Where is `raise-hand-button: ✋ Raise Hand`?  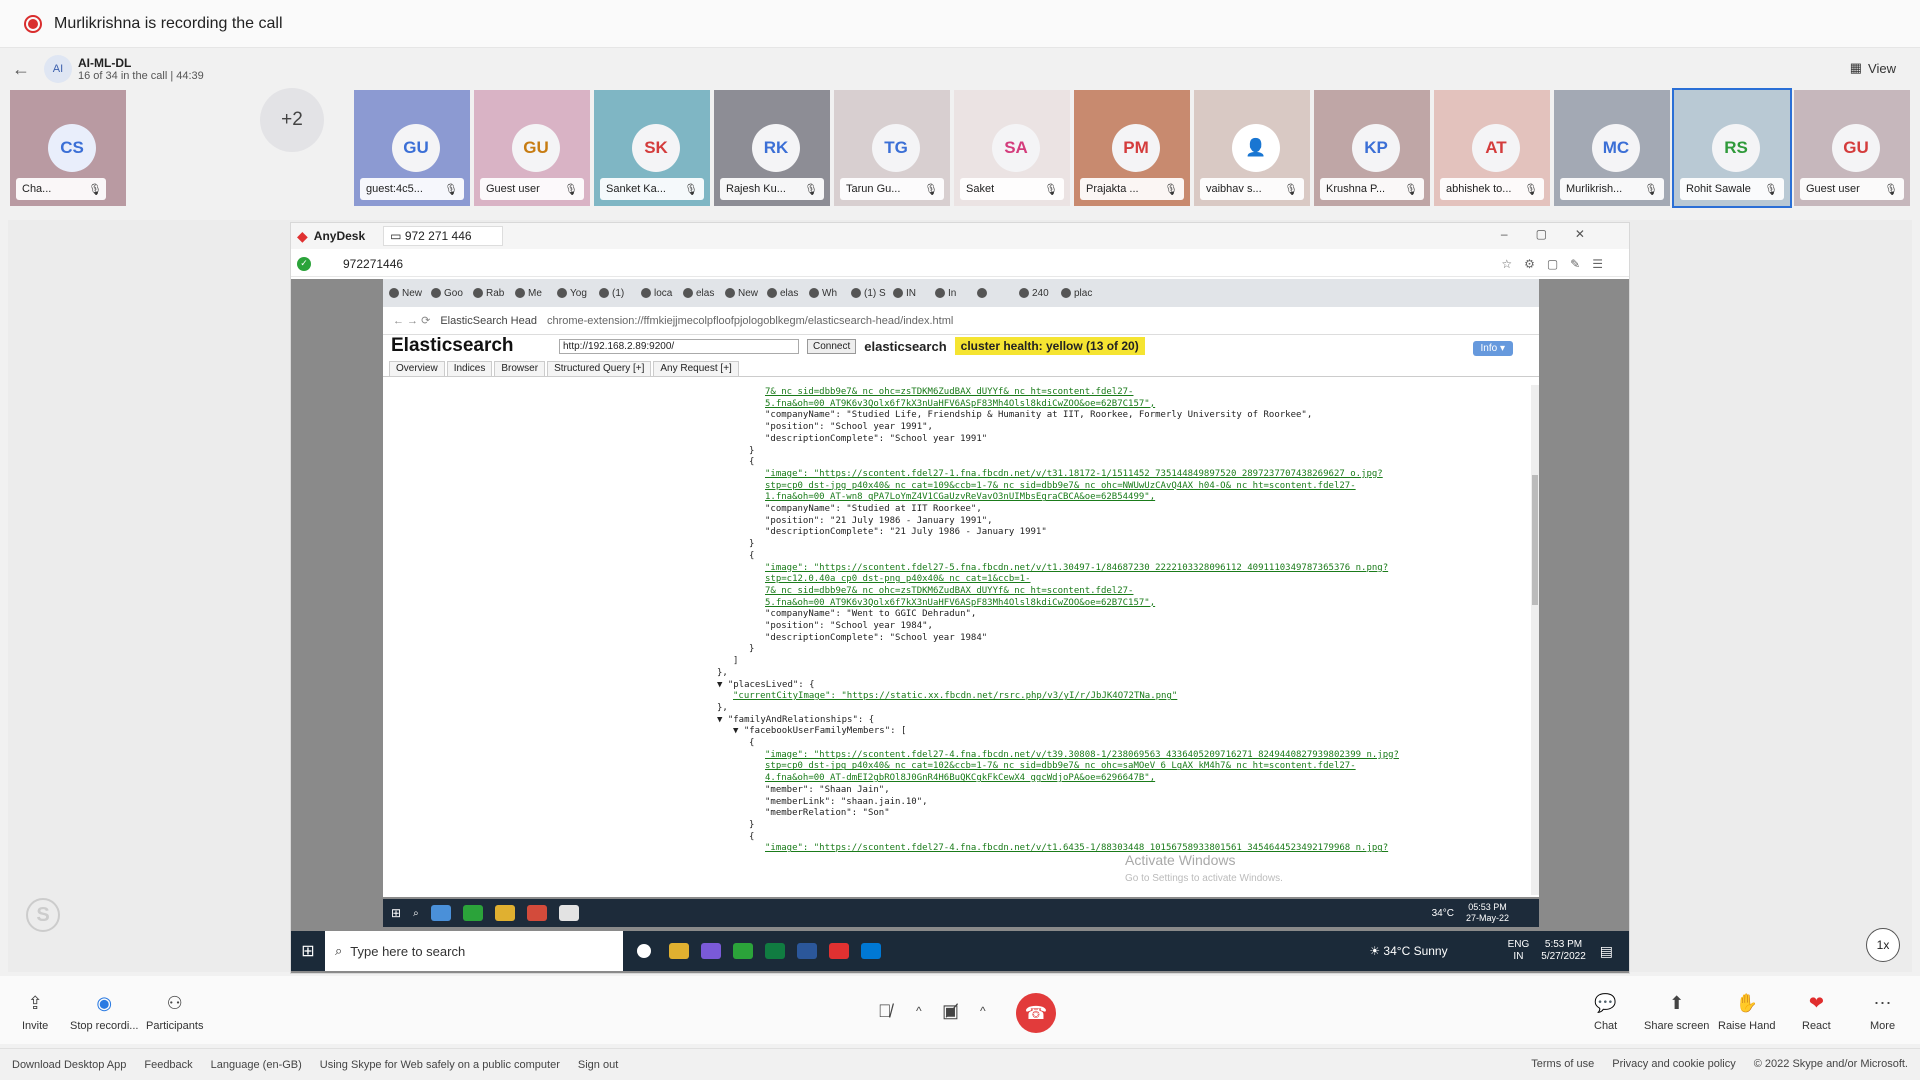
raise-hand-button: ✋ Raise Hand is located at coordinates (1746, 1012).